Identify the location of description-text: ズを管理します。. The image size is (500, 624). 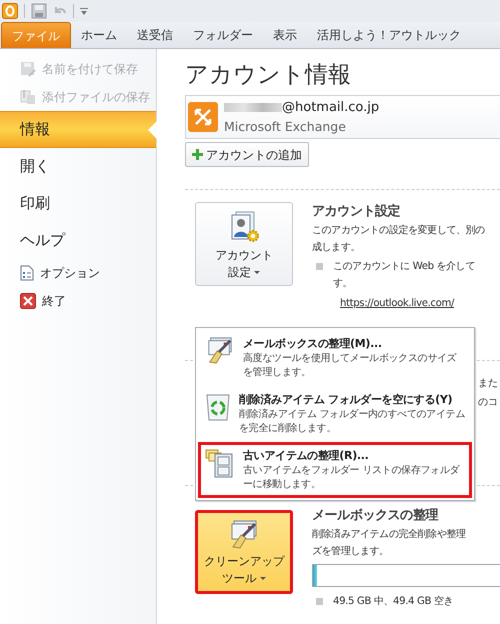
(351, 552).